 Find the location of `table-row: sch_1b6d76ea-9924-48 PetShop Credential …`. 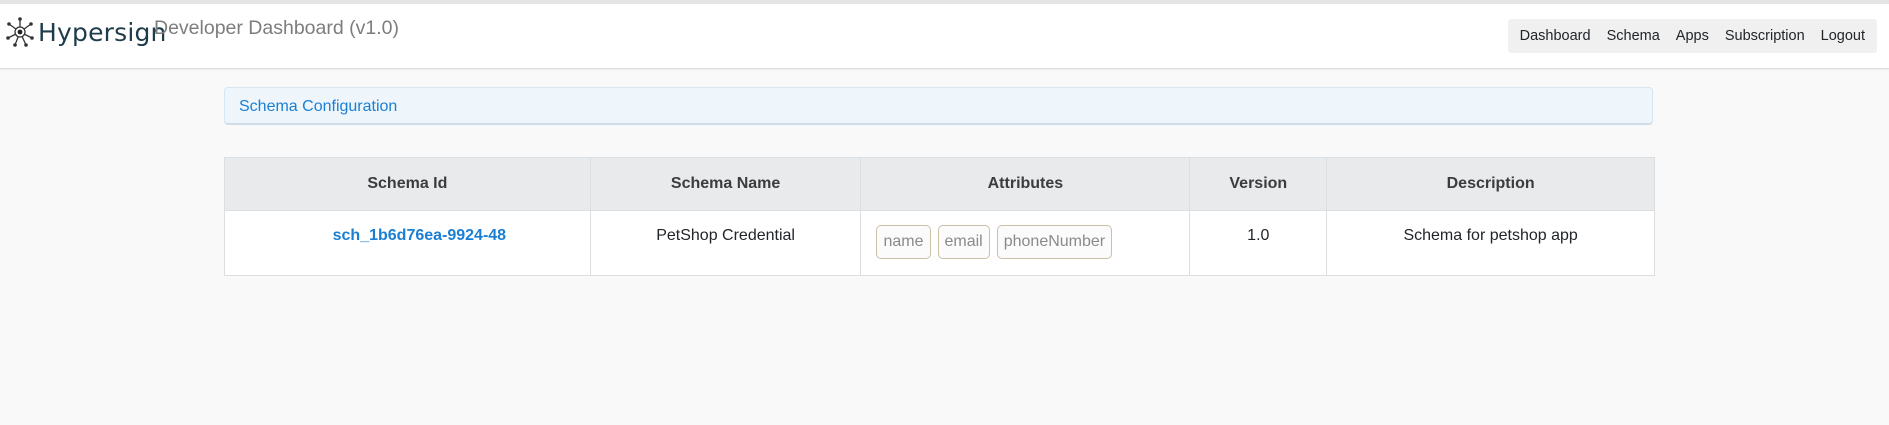

table-row: sch_1b6d76ea-9924-48 PetShop Credential … is located at coordinates (939, 243).